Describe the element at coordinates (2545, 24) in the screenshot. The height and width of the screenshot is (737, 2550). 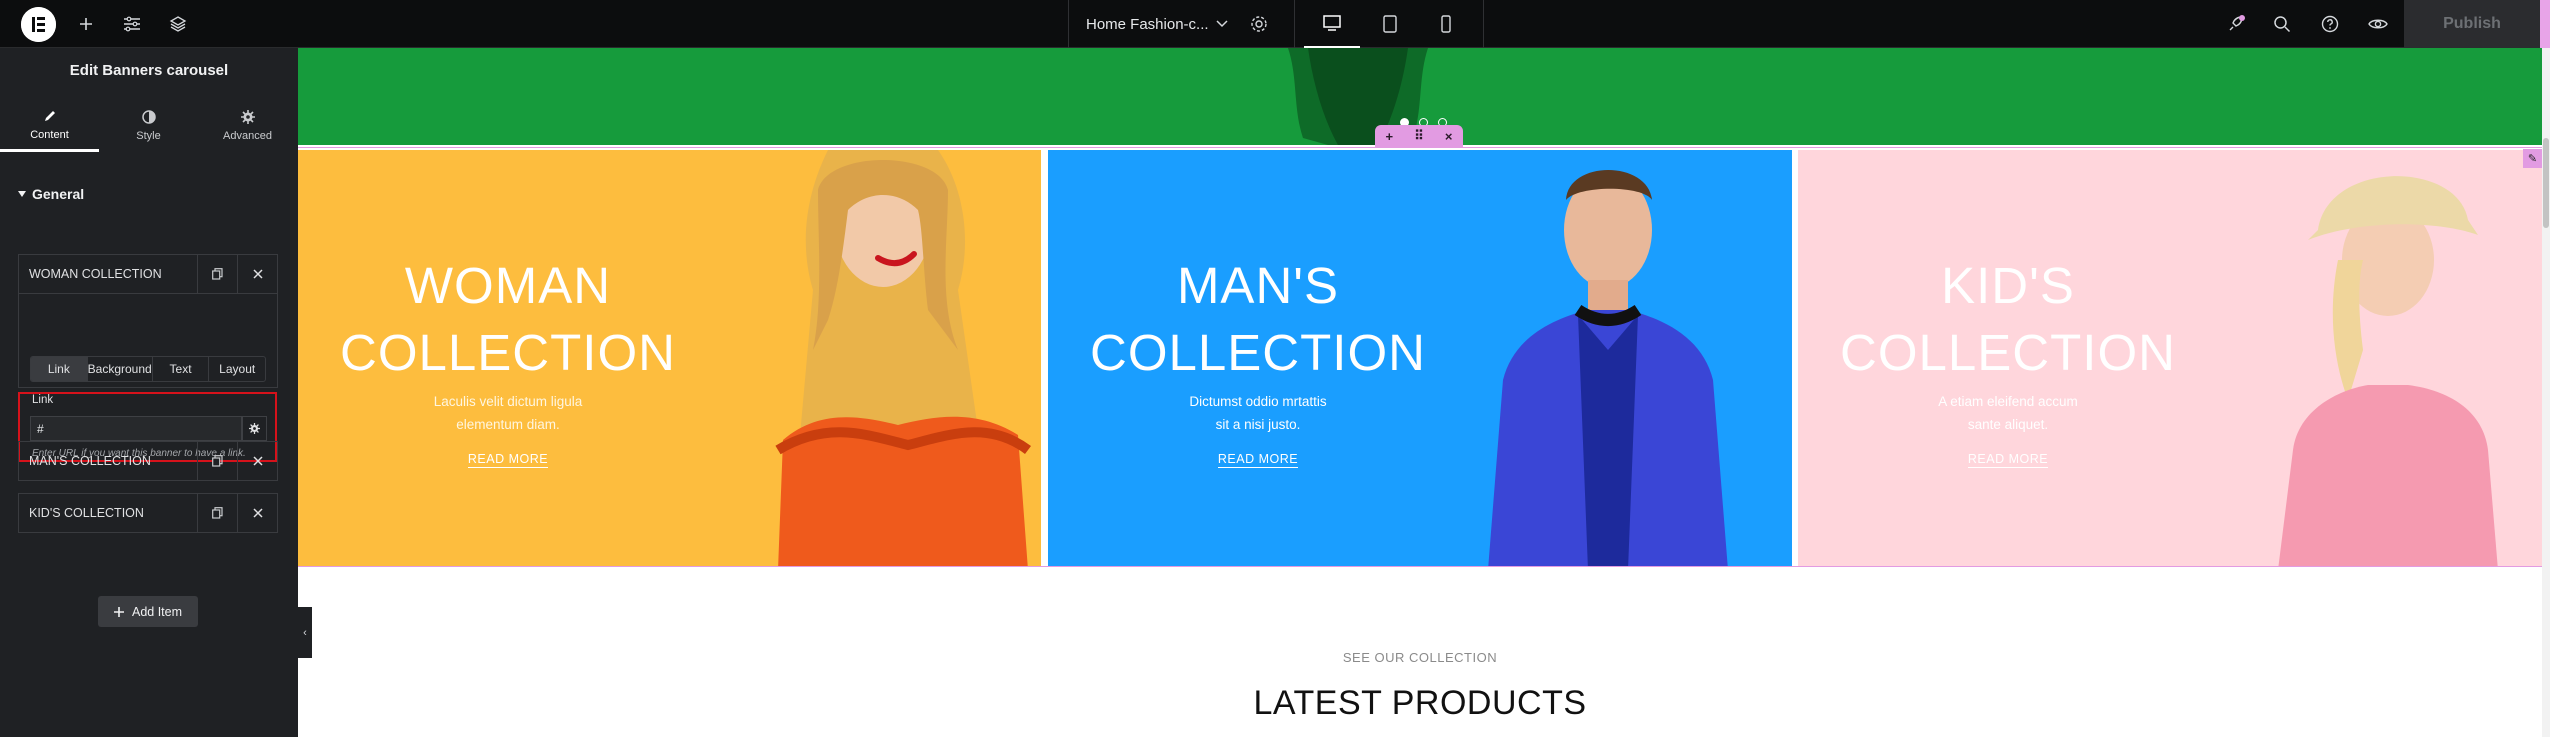
I see `publish-options-chevron-icon` at that location.